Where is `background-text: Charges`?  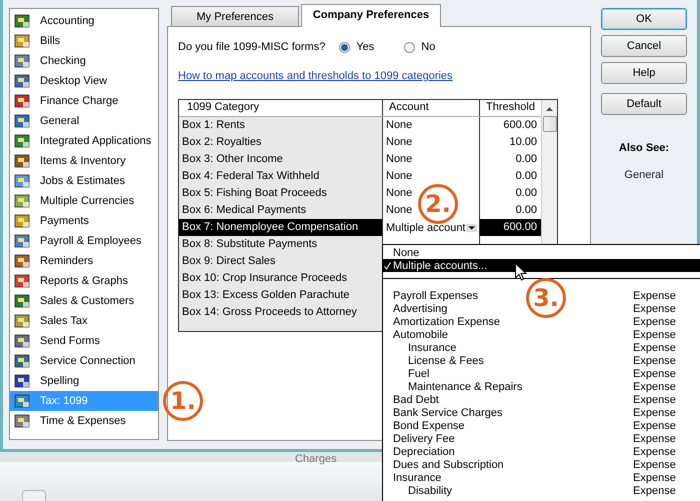
background-text: Charges is located at coordinates (316, 459).